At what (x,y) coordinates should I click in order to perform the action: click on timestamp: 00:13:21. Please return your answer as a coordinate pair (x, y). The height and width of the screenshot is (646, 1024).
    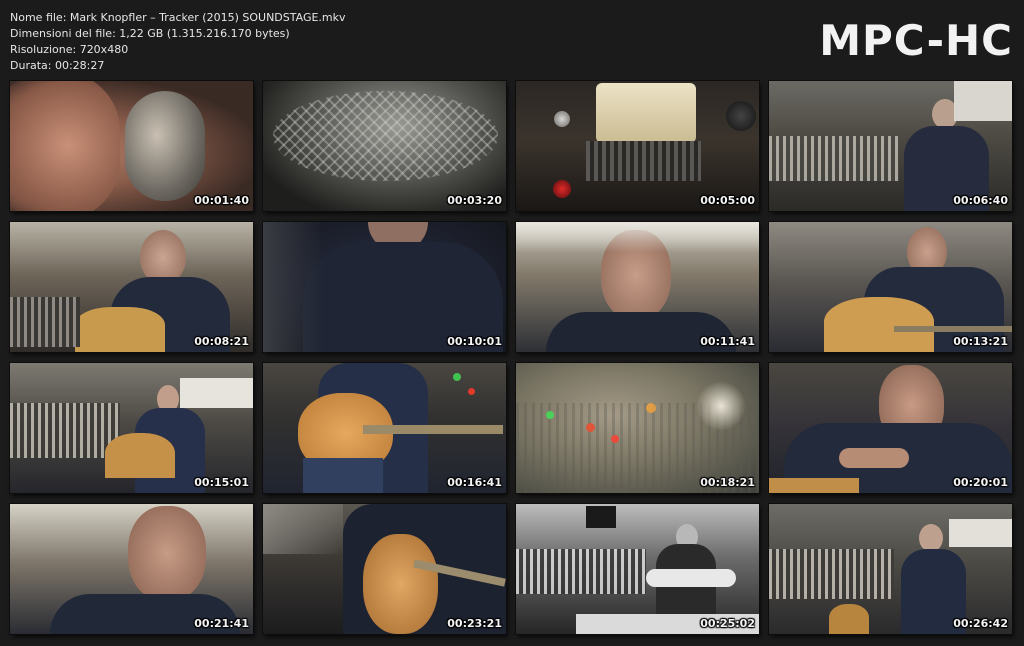
    Looking at the image, I should click on (980, 341).